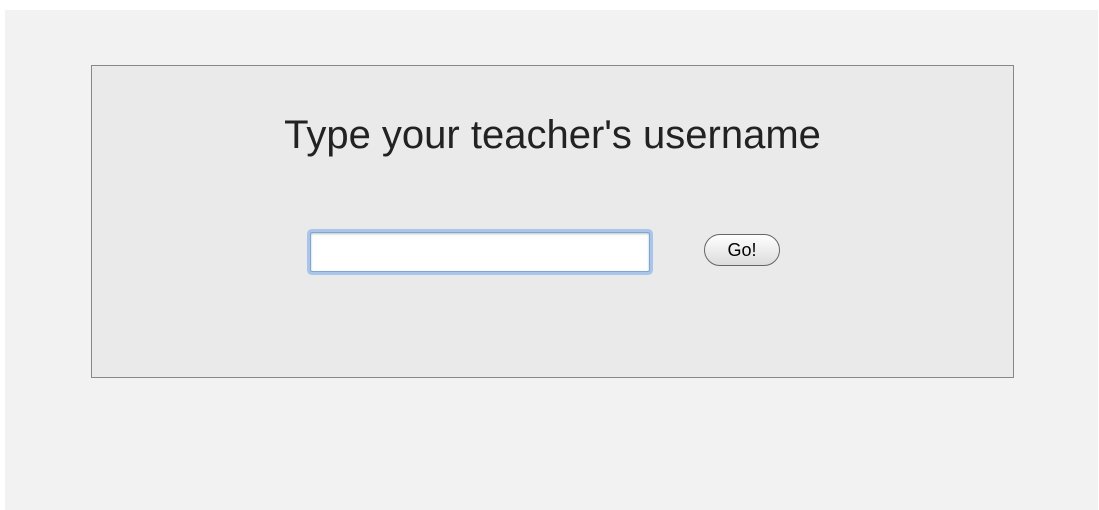 Image resolution: width=1099 pixels, height=510 pixels. I want to click on teacher-username-input, so click(480, 252).